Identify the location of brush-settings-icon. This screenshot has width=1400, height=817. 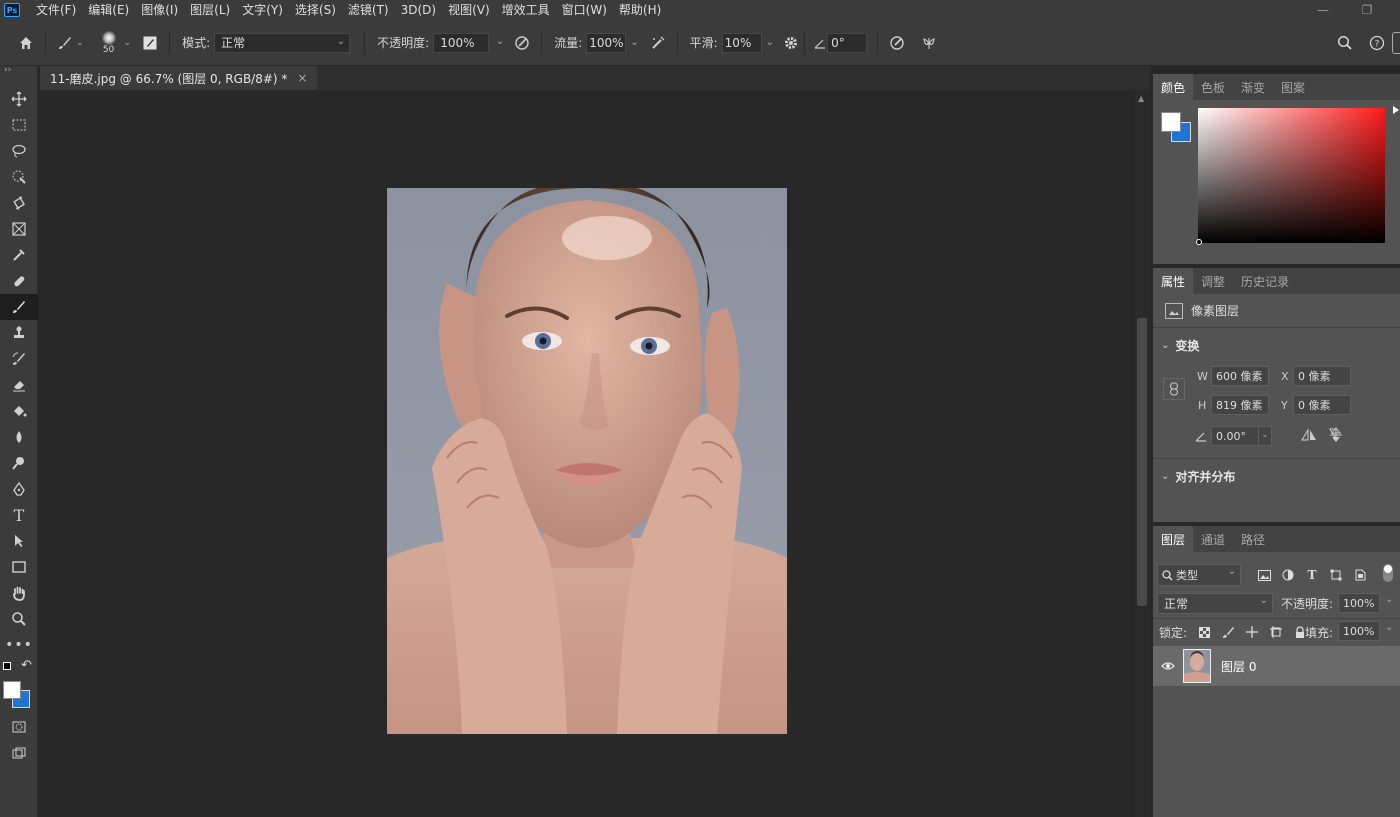
(150, 43).